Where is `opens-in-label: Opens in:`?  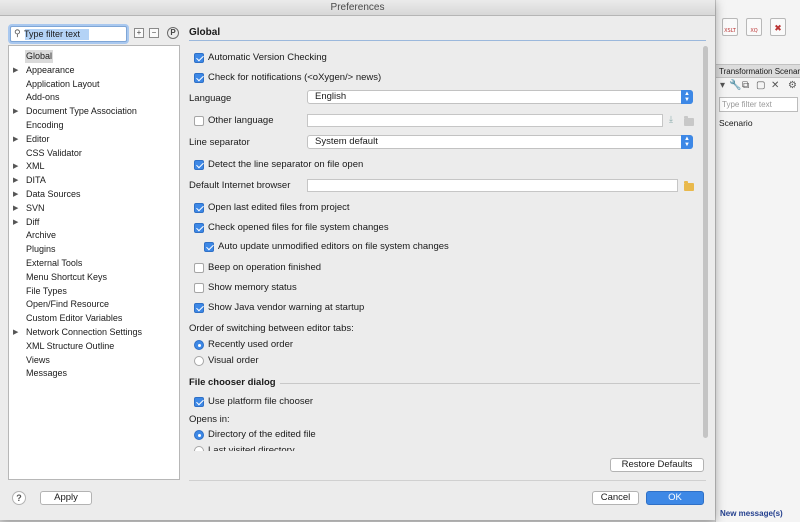
opens-in-label: Opens in: is located at coordinates (209, 419).